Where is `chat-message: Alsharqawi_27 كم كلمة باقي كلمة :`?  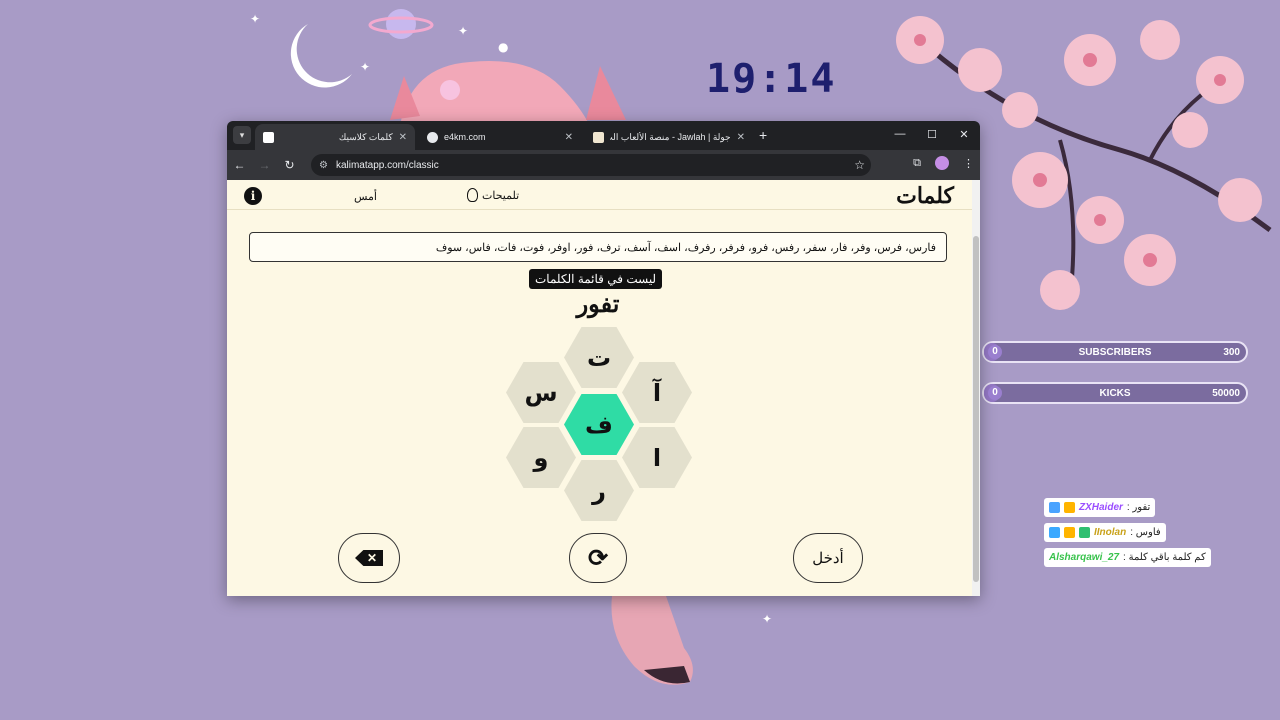
chat-message: Alsharqawi_27 كم كلمة باقي كلمة : is located at coordinates (1127, 557).